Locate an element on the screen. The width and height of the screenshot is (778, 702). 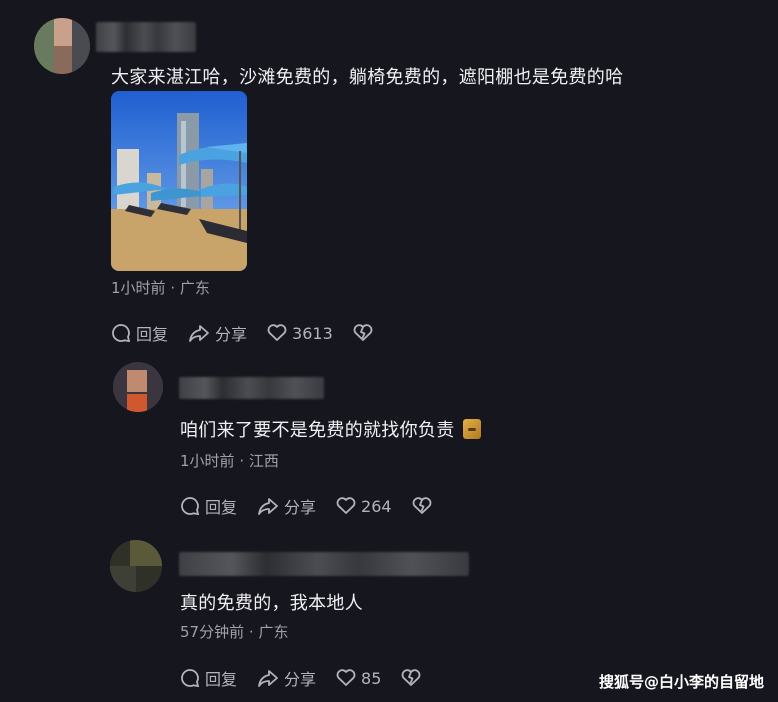
beach-photo is located at coordinates (179, 181).